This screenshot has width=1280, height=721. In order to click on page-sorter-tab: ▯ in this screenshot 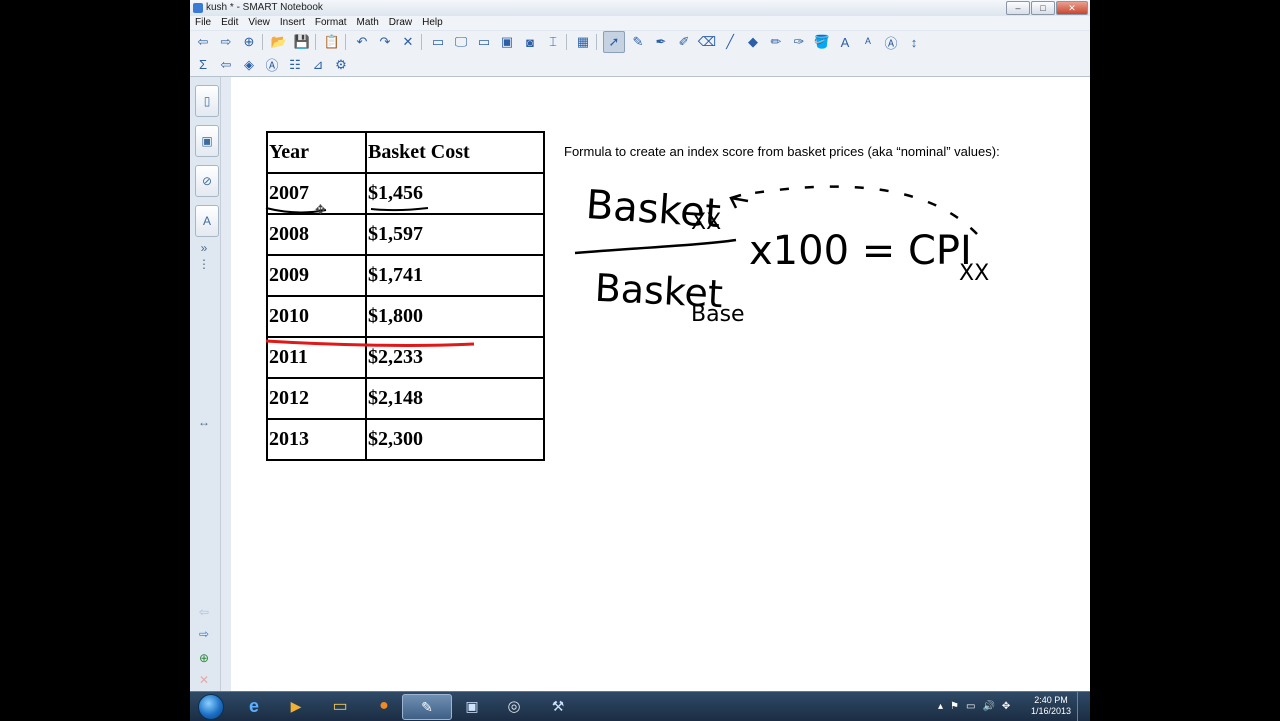, I will do `click(207, 101)`.